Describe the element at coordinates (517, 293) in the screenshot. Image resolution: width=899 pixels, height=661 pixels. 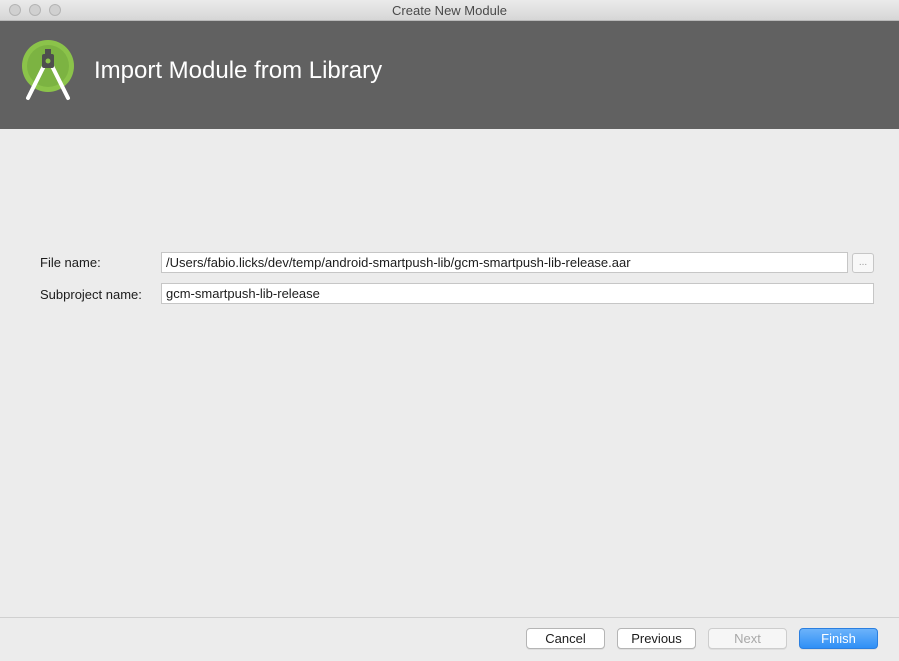
I see `subproject-name-input: gcm-smartpush-lib-release` at that location.